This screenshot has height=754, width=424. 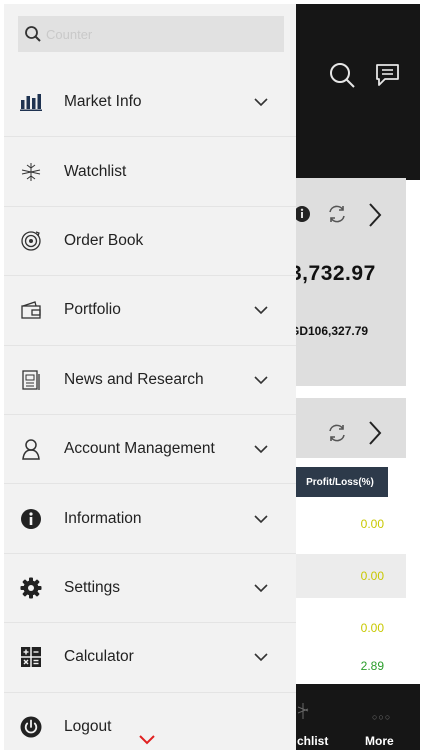 What do you see at coordinates (139, 449) in the screenshot?
I see `menu-label: Account Management` at bounding box center [139, 449].